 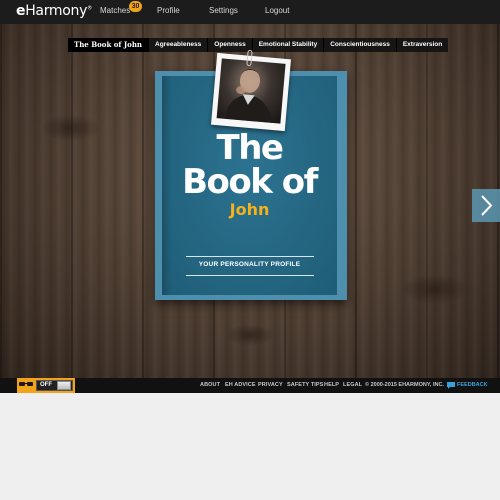 What do you see at coordinates (230, 45) in the screenshot?
I see `tab-openness: Openness` at bounding box center [230, 45].